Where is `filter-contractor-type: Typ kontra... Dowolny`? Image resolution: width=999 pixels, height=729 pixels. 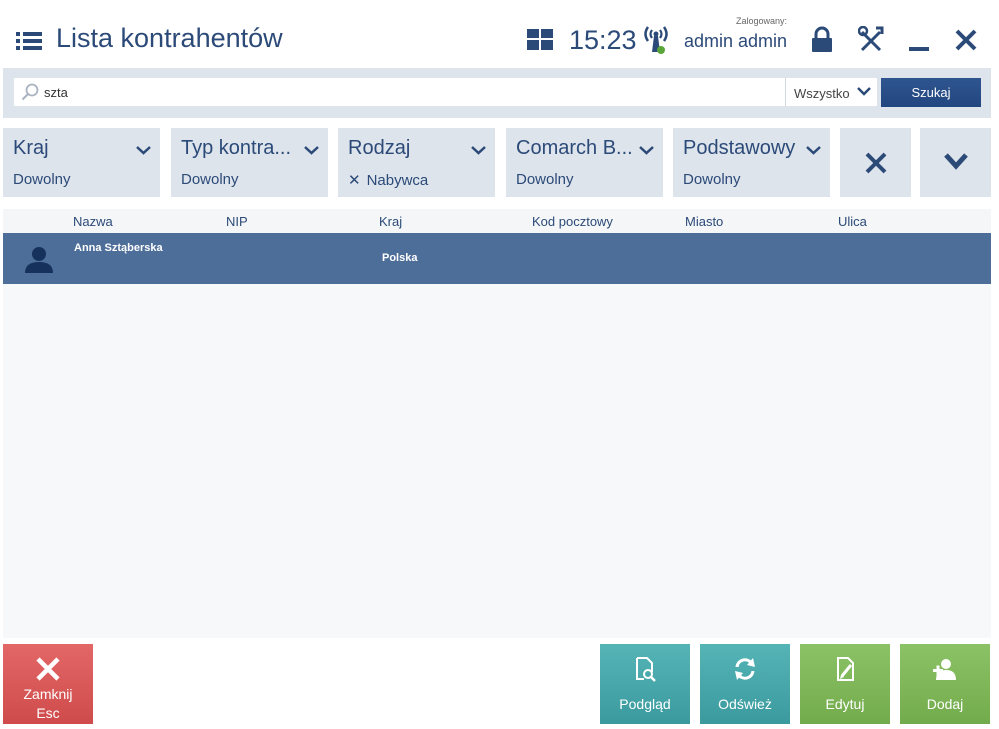 filter-contractor-type: Typ kontra... Dowolny is located at coordinates (249, 162).